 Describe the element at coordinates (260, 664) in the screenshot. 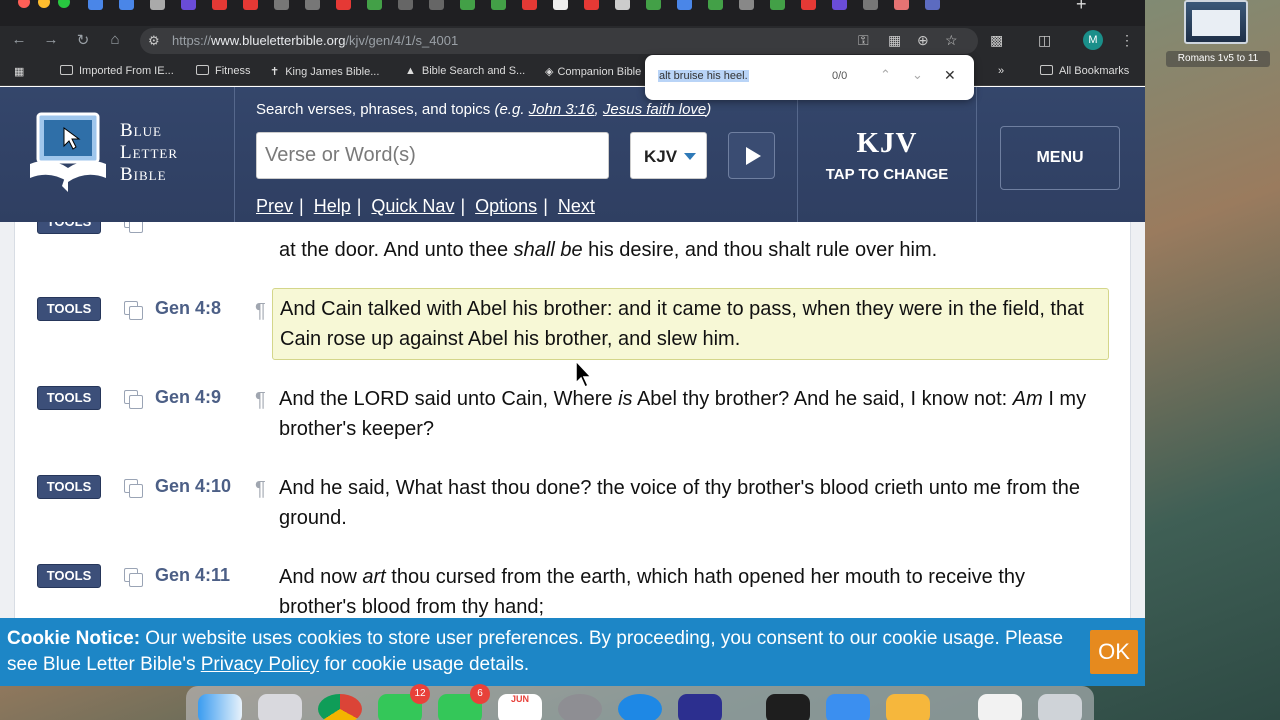

I see `privacy-policy-link: Privacy Policy` at that location.